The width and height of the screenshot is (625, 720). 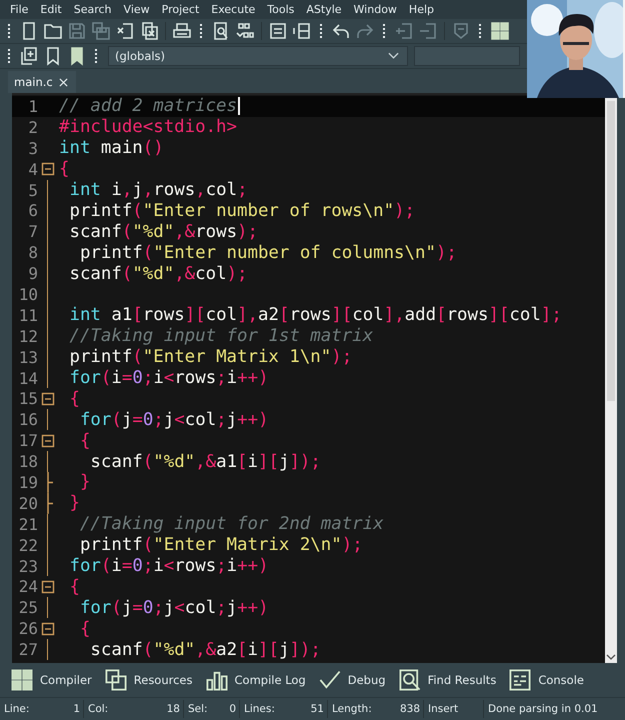 What do you see at coordinates (32, 190) in the screenshot?
I see `line-number: 5` at bounding box center [32, 190].